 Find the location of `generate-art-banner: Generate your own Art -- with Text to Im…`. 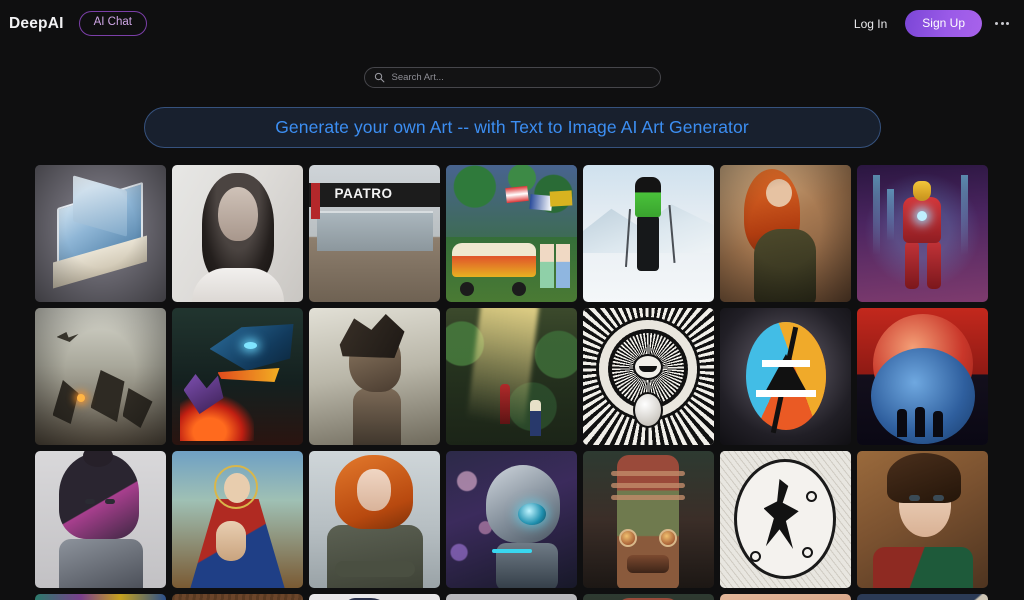

generate-art-banner: Generate your own Art -- with Text to Im… is located at coordinates (512, 127).